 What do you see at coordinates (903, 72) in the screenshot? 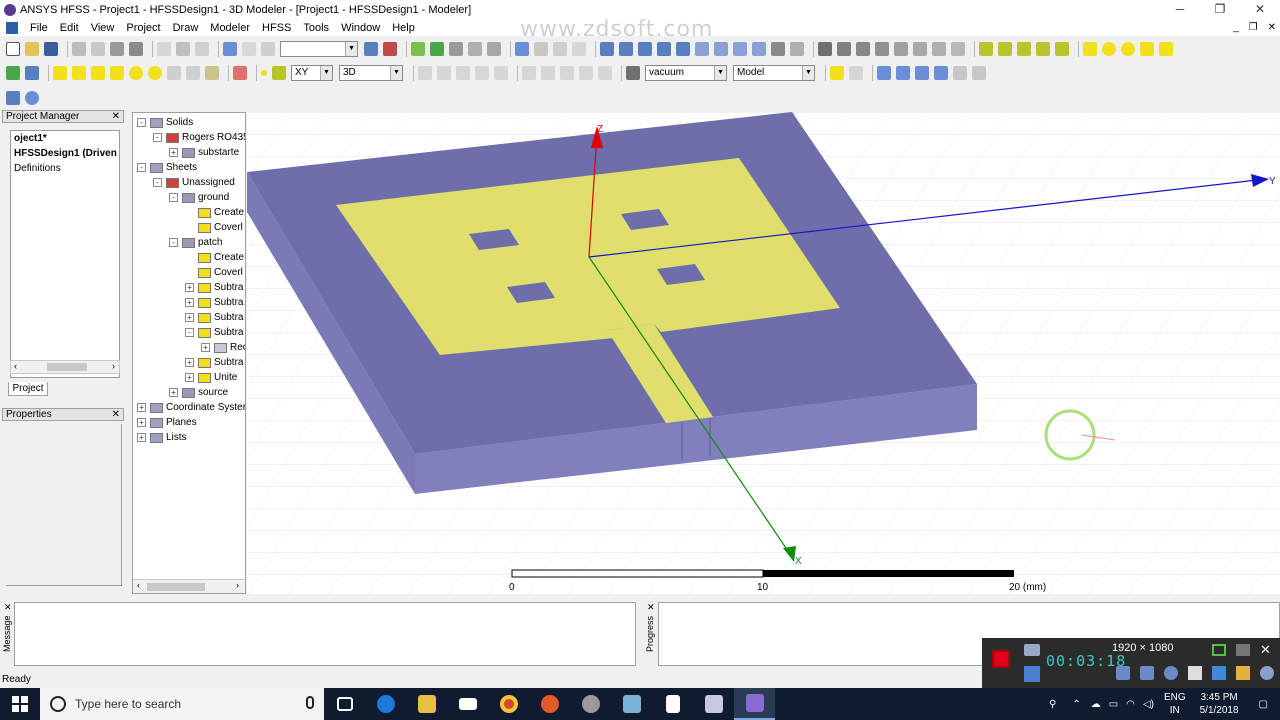
I see `snap-vertex-icon` at bounding box center [903, 72].